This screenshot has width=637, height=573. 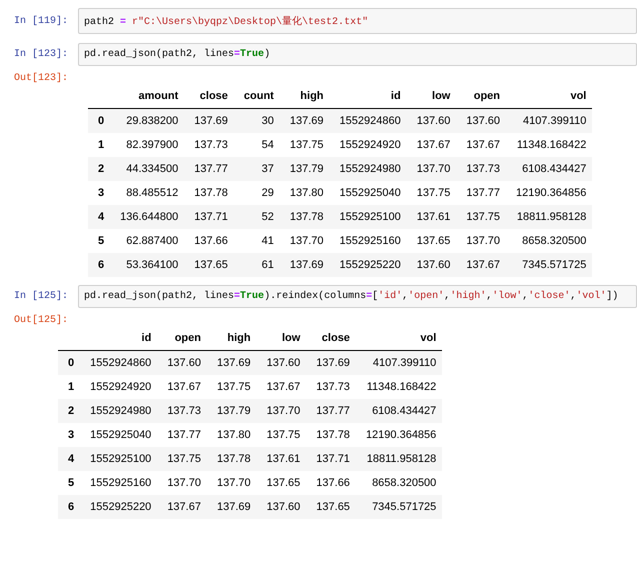 What do you see at coordinates (152, 241) in the screenshot?
I see `table-cell: 62.887400` at bounding box center [152, 241].